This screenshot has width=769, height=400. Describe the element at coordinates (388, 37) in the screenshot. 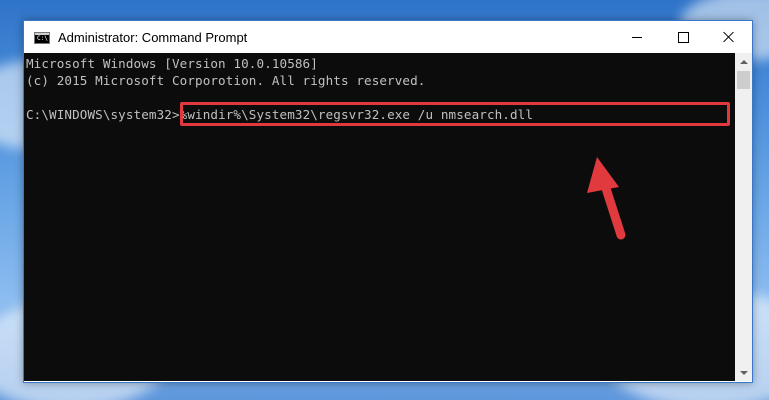

I see `title-bar: C:\ Administrator: Command Prompt` at that location.